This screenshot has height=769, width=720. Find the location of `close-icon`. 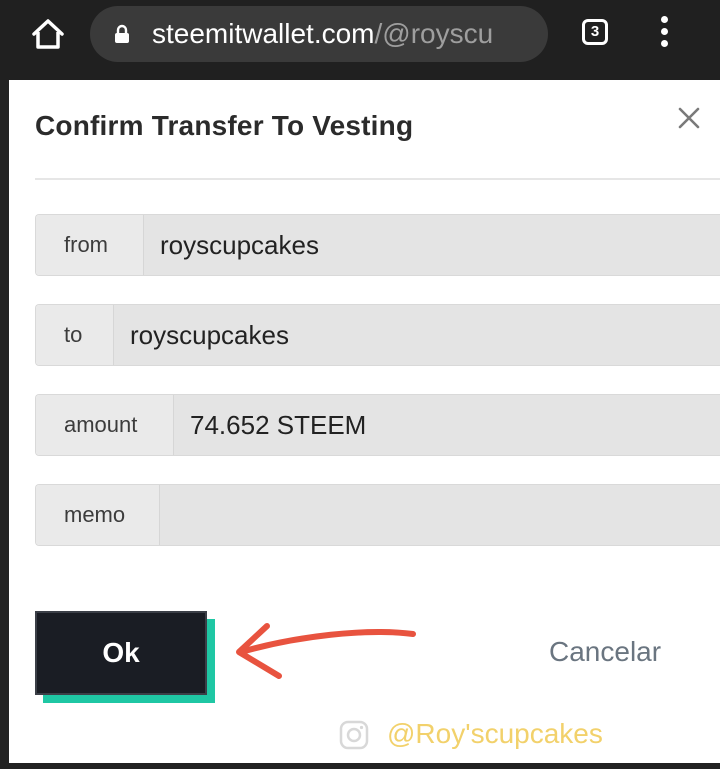

close-icon is located at coordinates (689, 118).